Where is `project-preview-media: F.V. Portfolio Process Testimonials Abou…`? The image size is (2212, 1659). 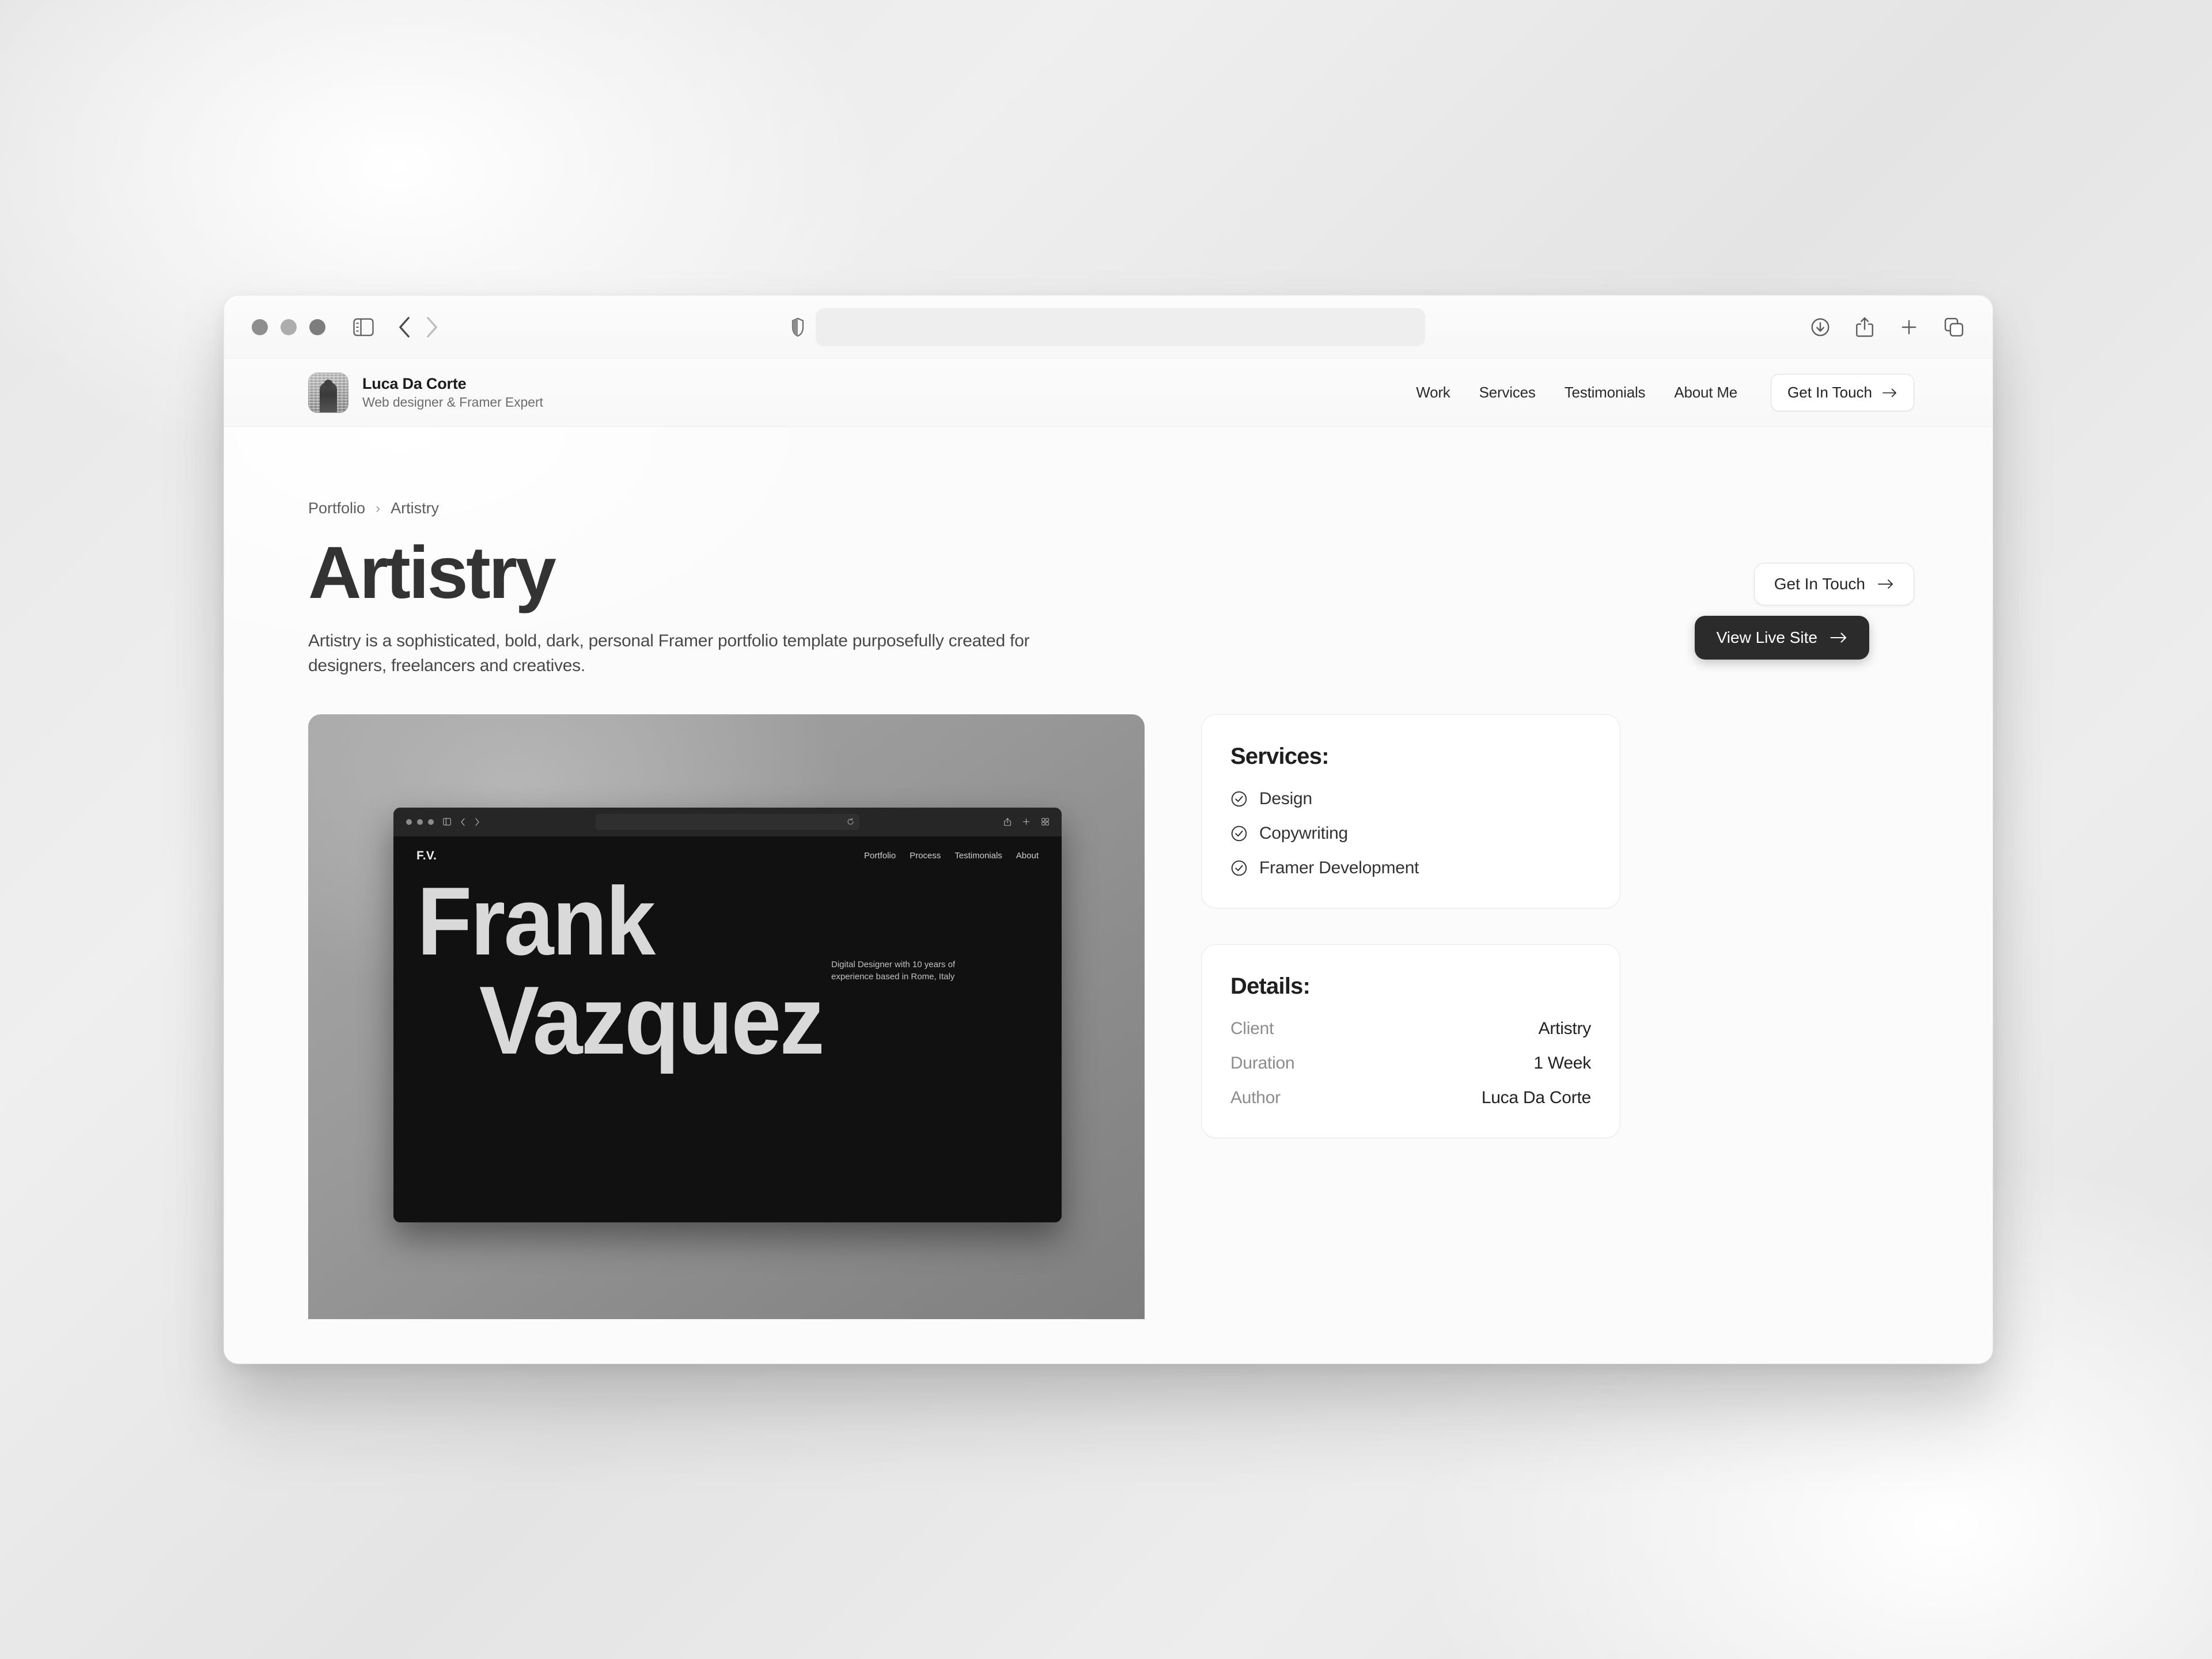
project-preview-media: F.V. Portfolio Process Testimonials Abou… is located at coordinates (726, 1016).